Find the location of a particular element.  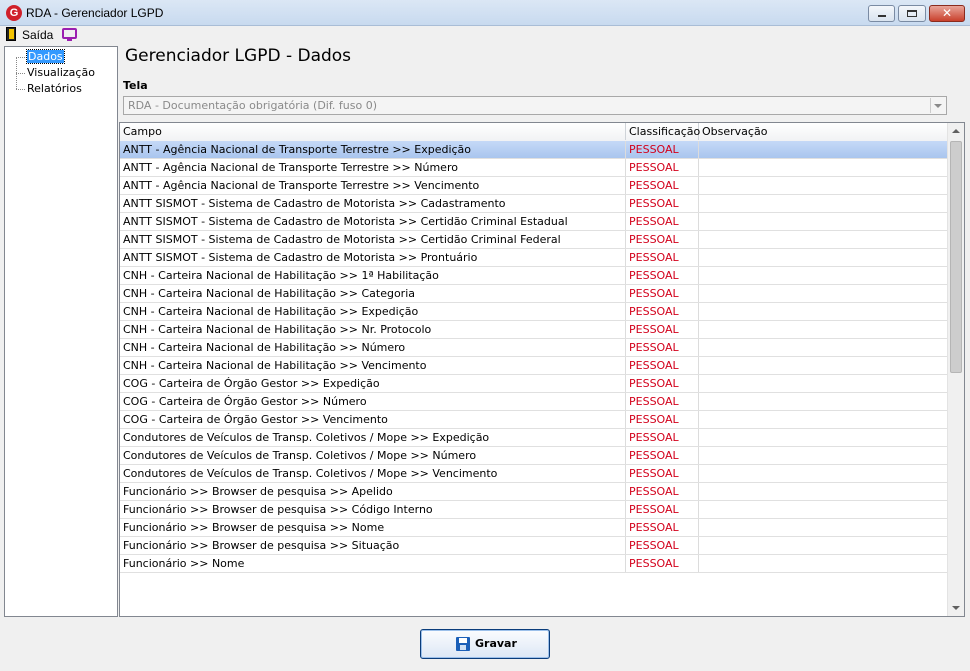

minimize-button is located at coordinates (881, 13).